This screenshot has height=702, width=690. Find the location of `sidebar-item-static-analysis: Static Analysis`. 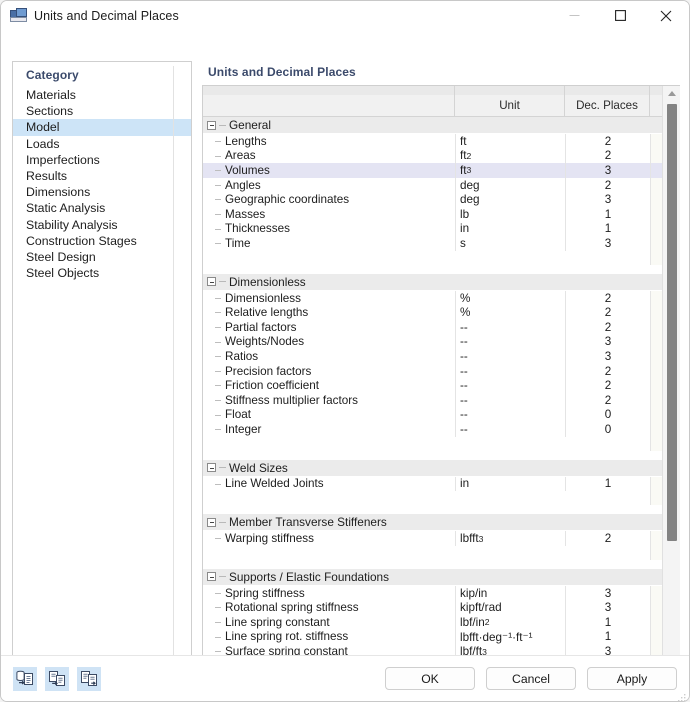

sidebar-item-static-analysis: Static Analysis is located at coordinates (102, 208).